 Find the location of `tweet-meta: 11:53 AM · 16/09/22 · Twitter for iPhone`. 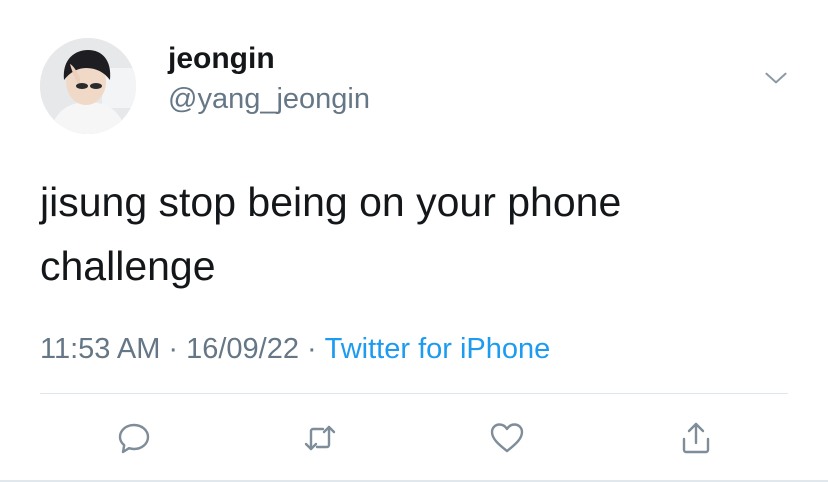

tweet-meta: 11:53 AM · 16/09/22 · Twitter for iPhone is located at coordinates (295, 349).